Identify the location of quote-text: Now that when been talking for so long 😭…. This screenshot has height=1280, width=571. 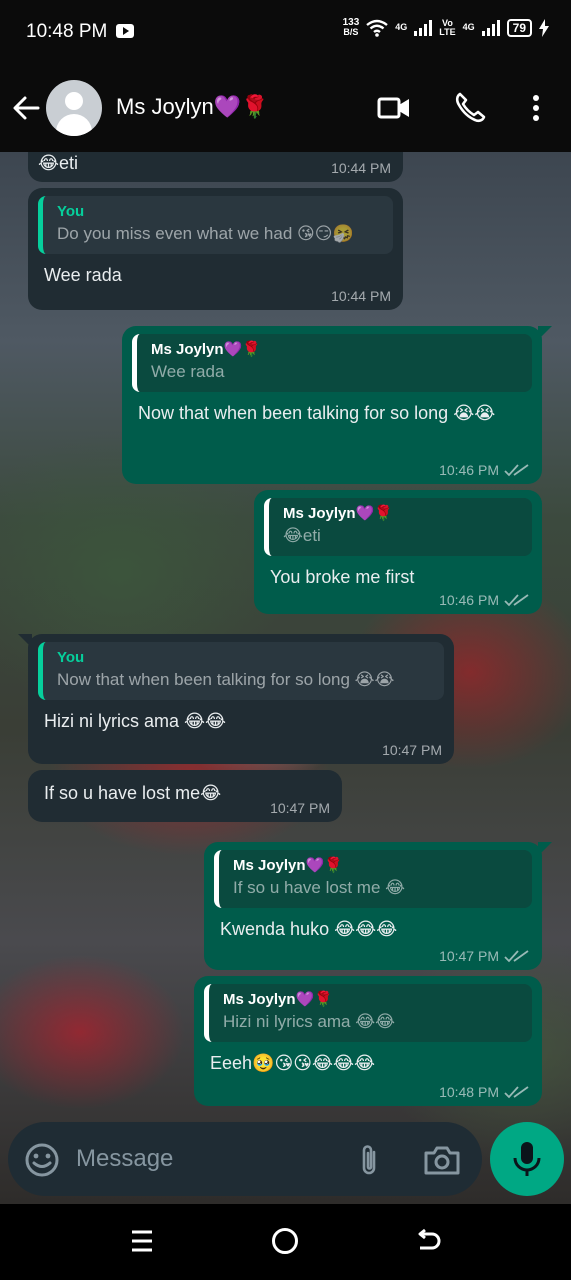
(226, 679).